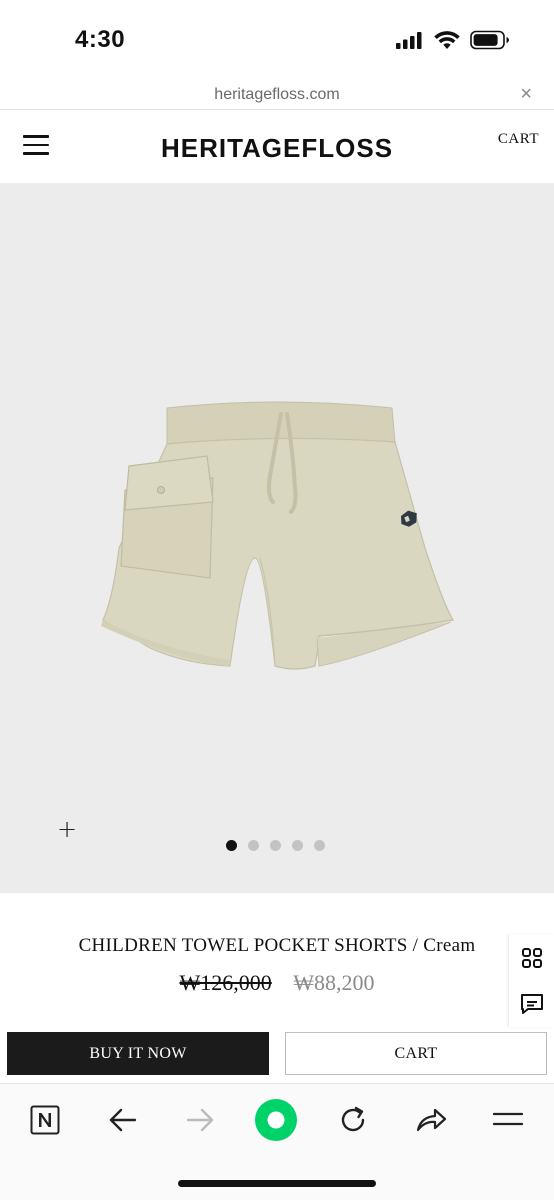 The image size is (554, 1200). What do you see at coordinates (277, 945) in the screenshot?
I see `product-title: CHILDREN TOWEL POCKET SHORTS / Cream` at bounding box center [277, 945].